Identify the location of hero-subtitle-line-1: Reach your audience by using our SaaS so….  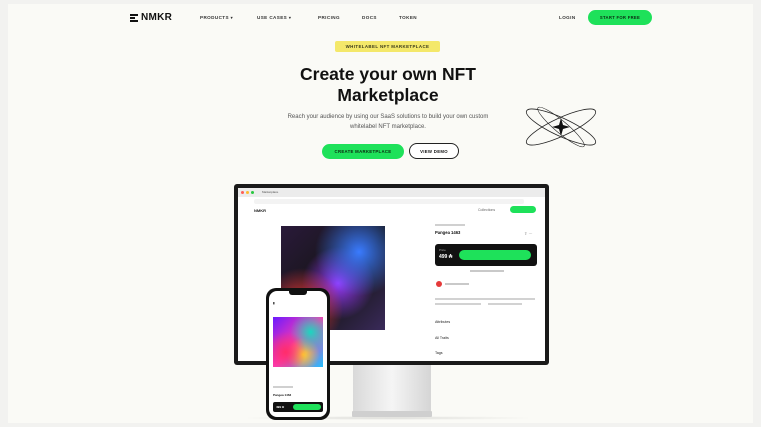
(388, 117).